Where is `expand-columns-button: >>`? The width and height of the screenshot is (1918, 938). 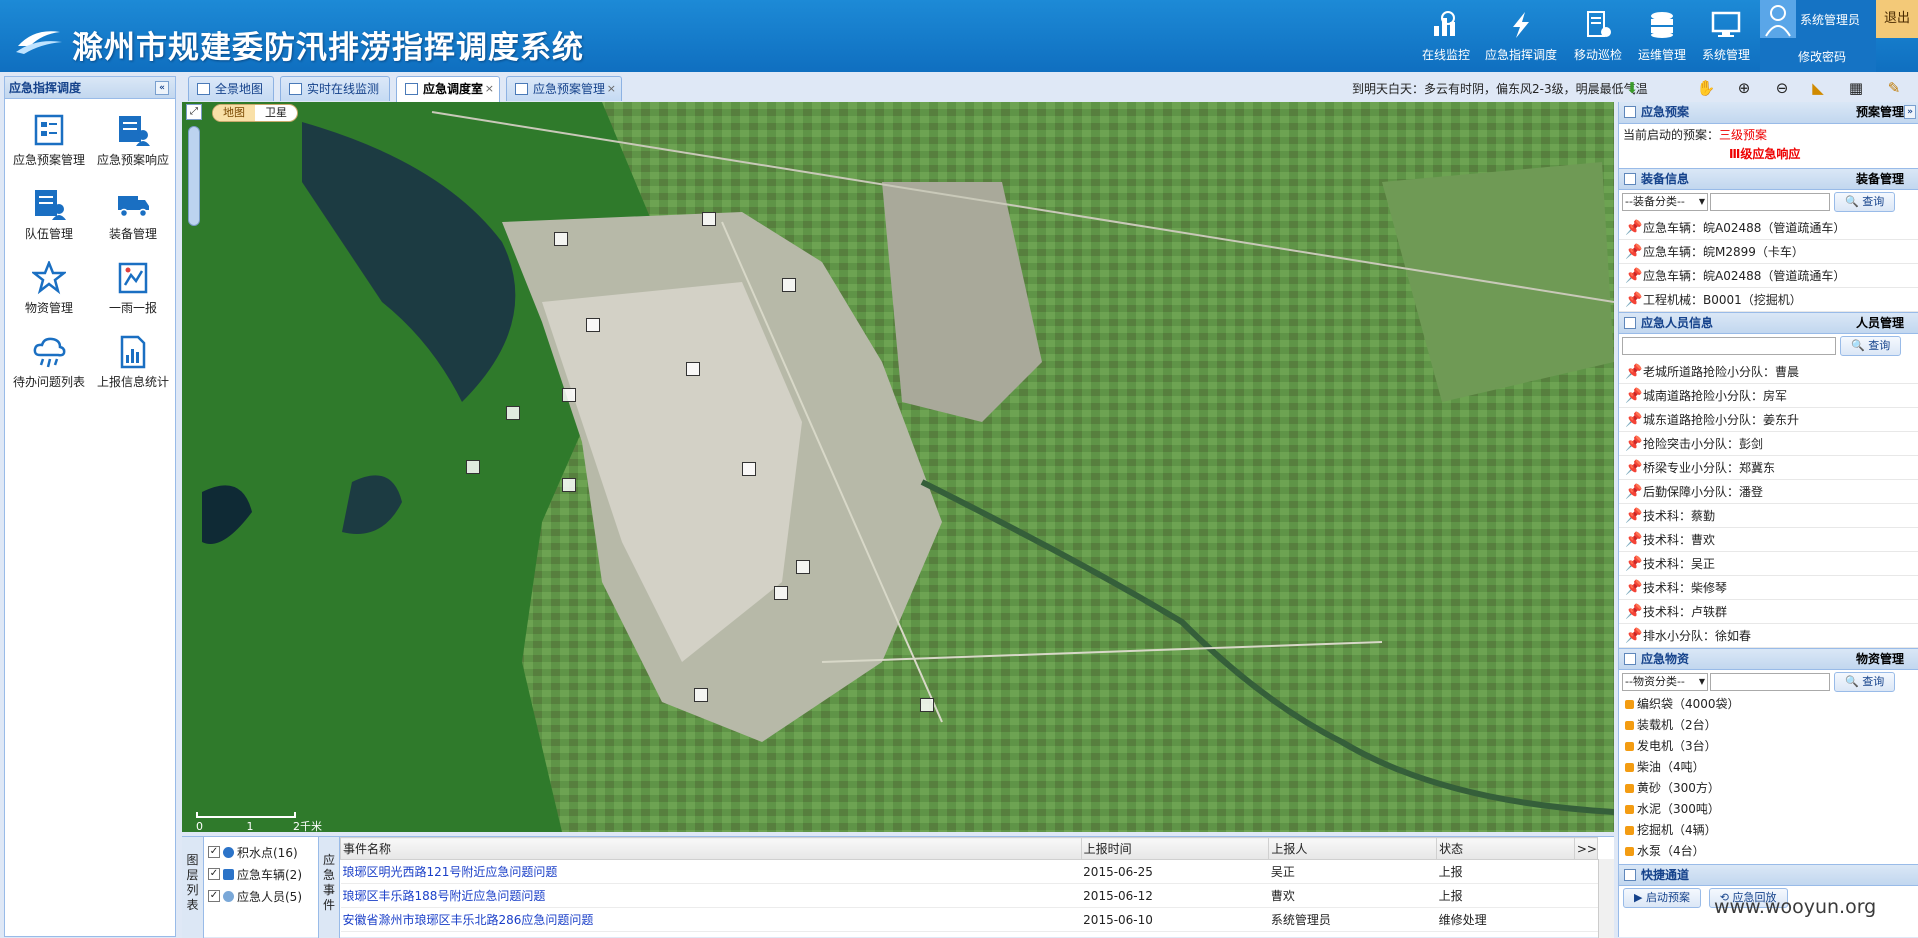 expand-columns-button: >> is located at coordinates (1586, 848).